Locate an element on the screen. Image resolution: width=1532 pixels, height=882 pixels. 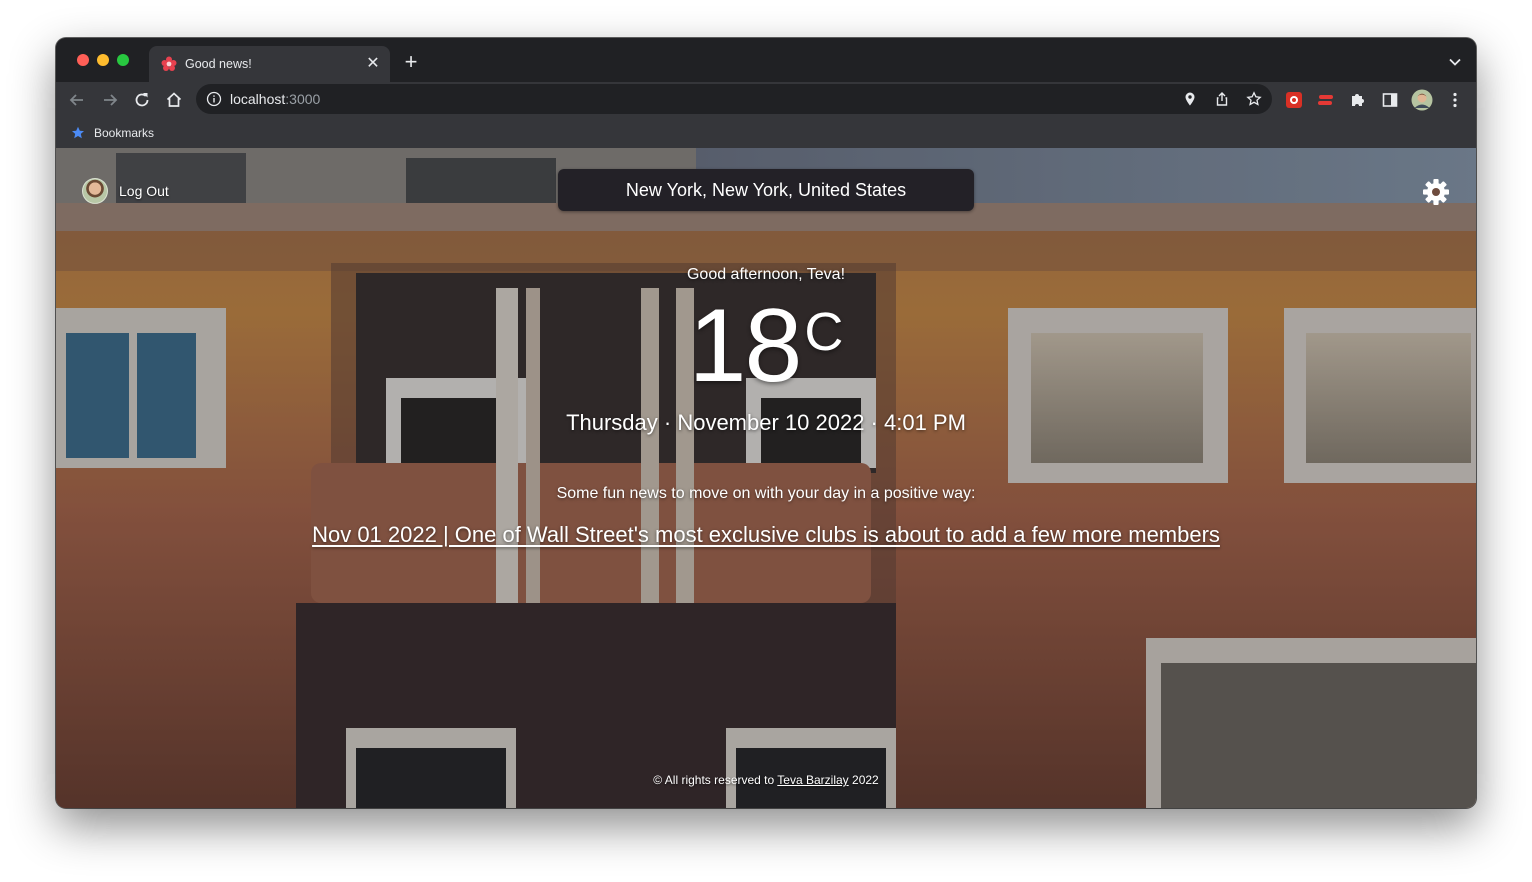
close-window-button is located at coordinates (83, 60).